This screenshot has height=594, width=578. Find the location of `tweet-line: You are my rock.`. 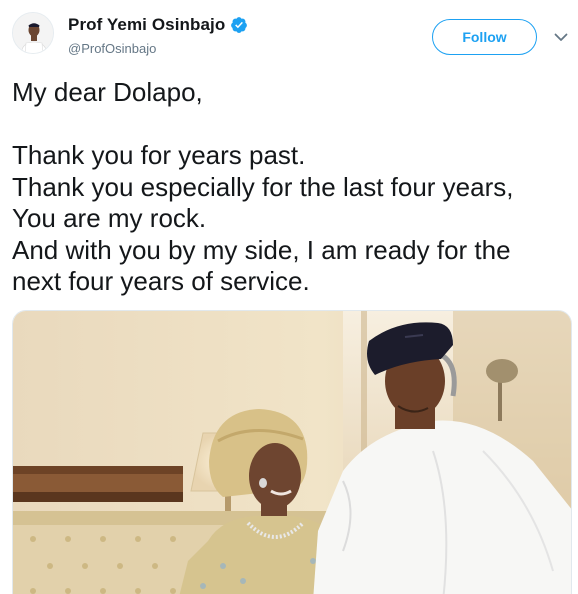

tweet-line: You are my rock. is located at coordinates (109, 218).